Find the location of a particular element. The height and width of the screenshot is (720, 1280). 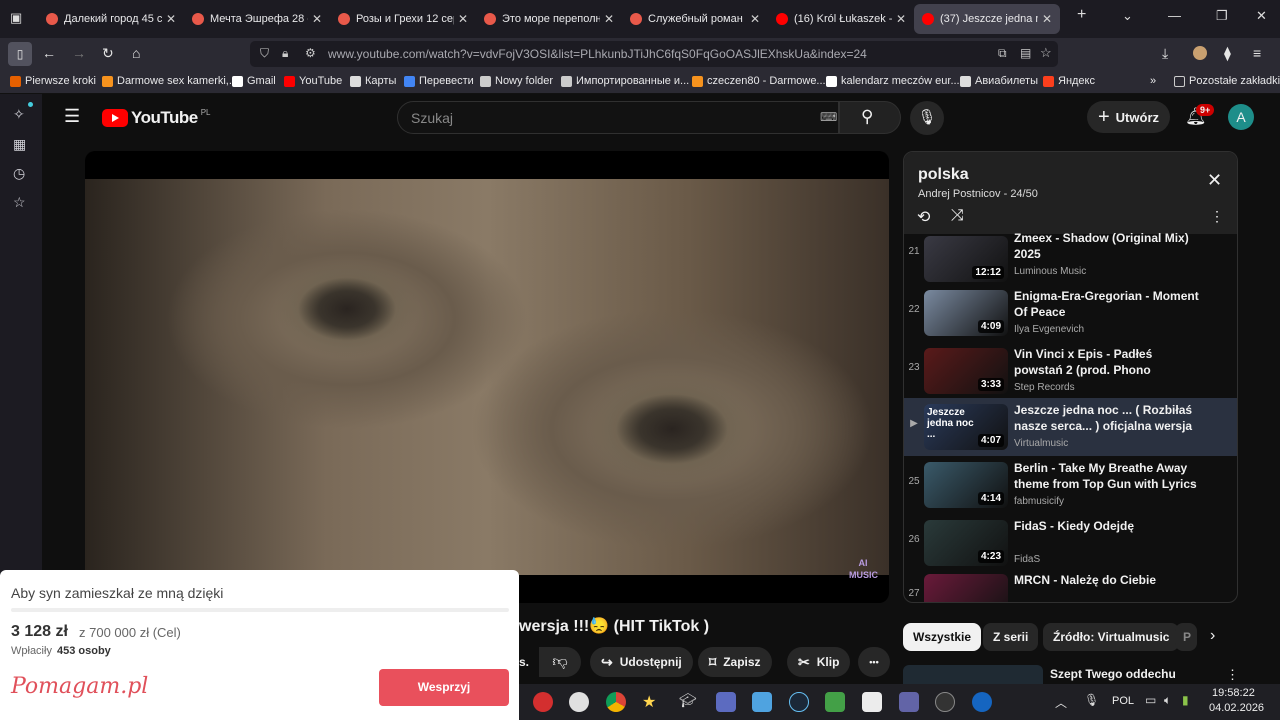

tray-chevron-icon: ︿ is located at coordinates (1061, 702).